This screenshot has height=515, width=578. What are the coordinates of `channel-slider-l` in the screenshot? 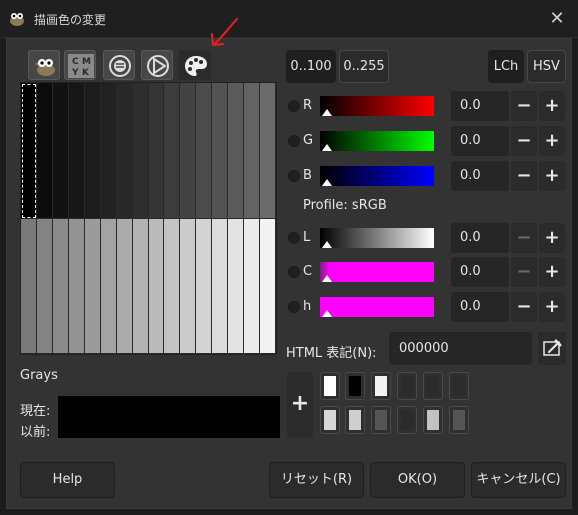 It's located at (377, 238).